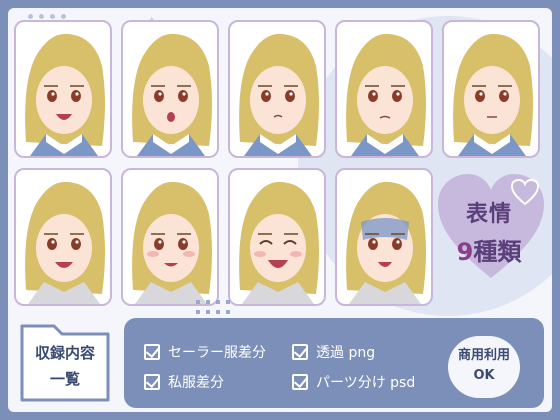  Describe the element at coordinates (64, 379) in the screenshot. I see `folder-line2: 一覧` at that location.